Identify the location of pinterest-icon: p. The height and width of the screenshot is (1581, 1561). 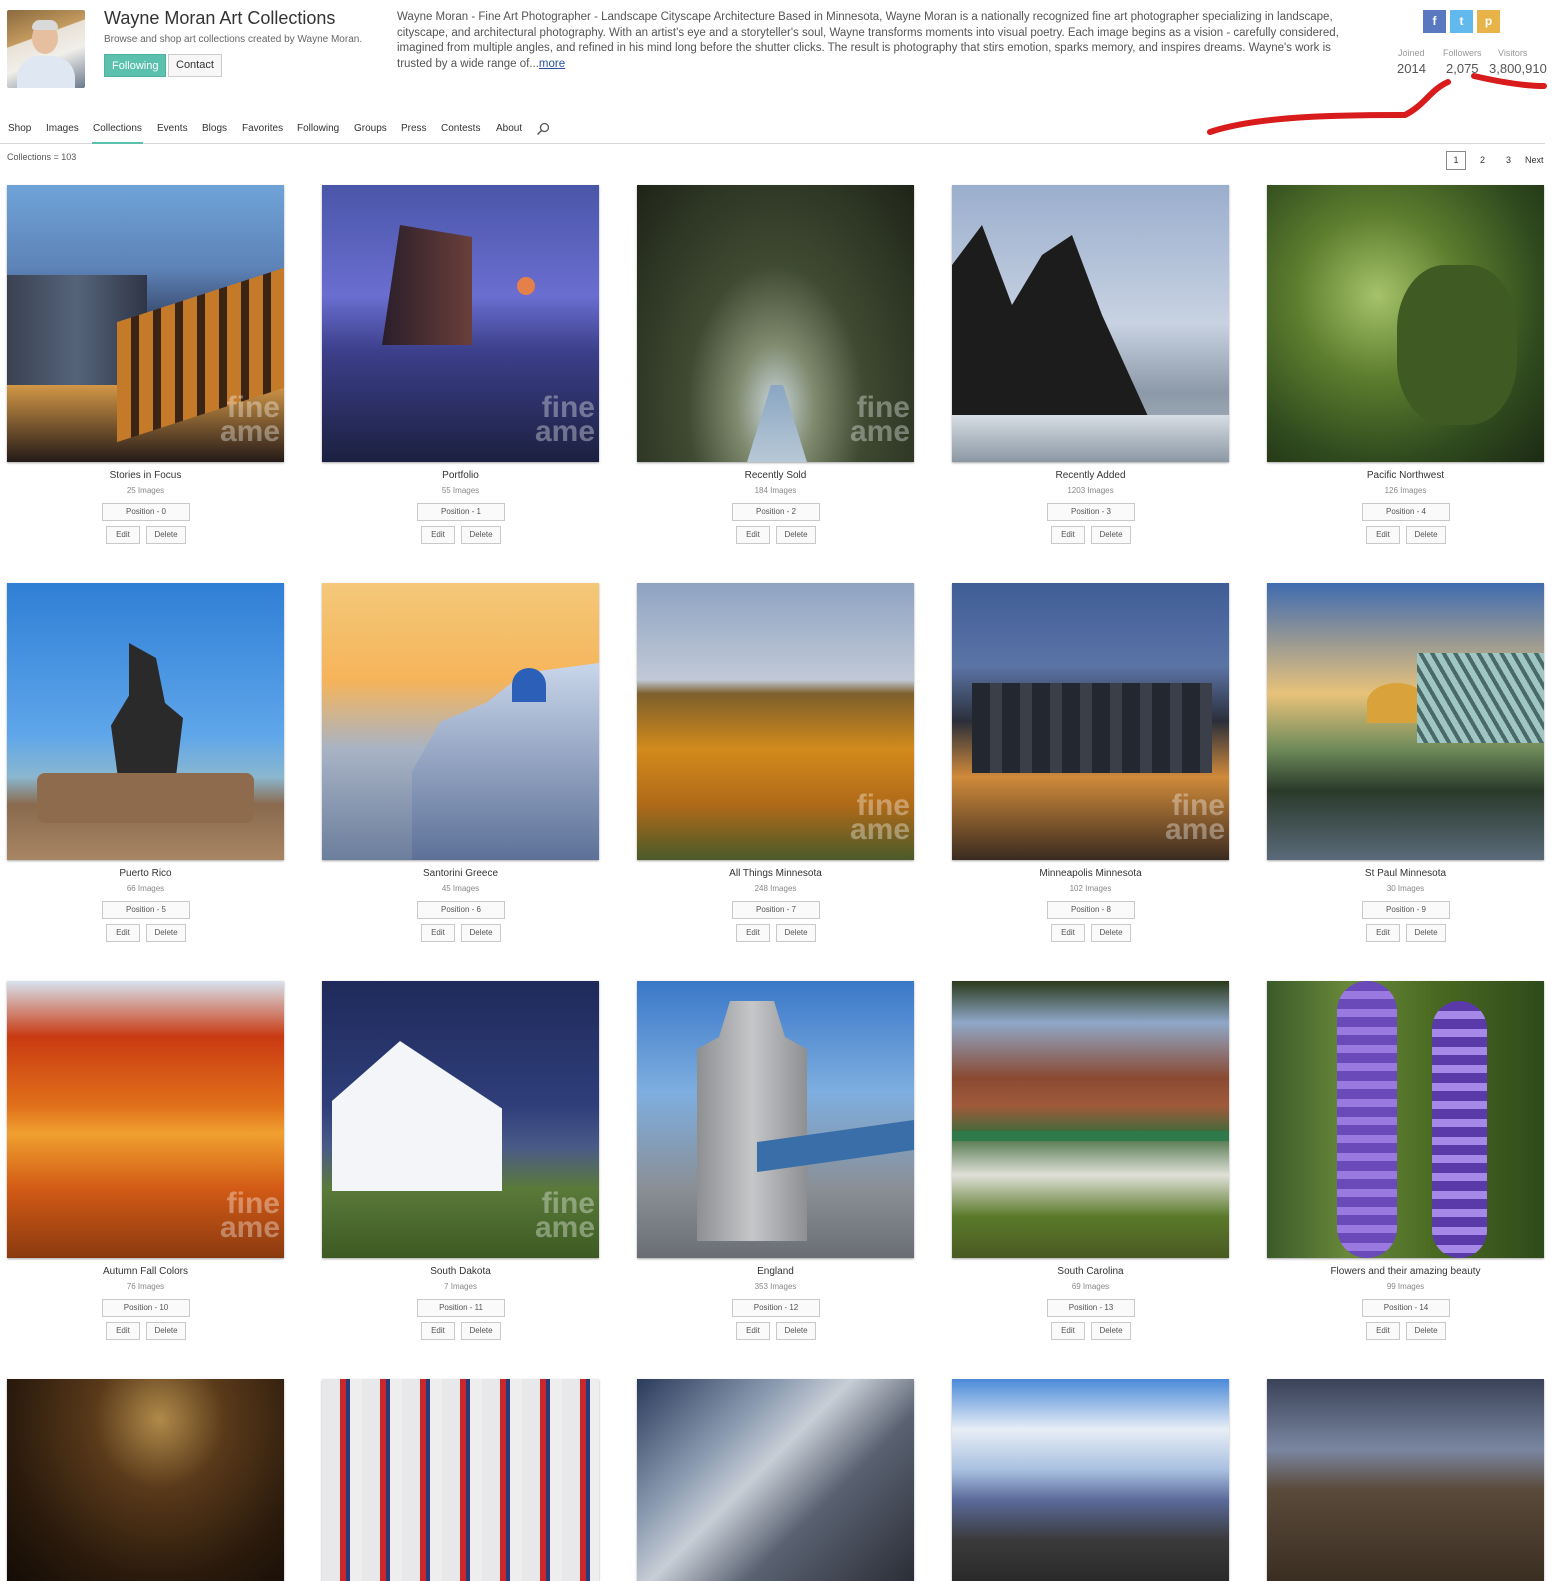
(1488, 21).